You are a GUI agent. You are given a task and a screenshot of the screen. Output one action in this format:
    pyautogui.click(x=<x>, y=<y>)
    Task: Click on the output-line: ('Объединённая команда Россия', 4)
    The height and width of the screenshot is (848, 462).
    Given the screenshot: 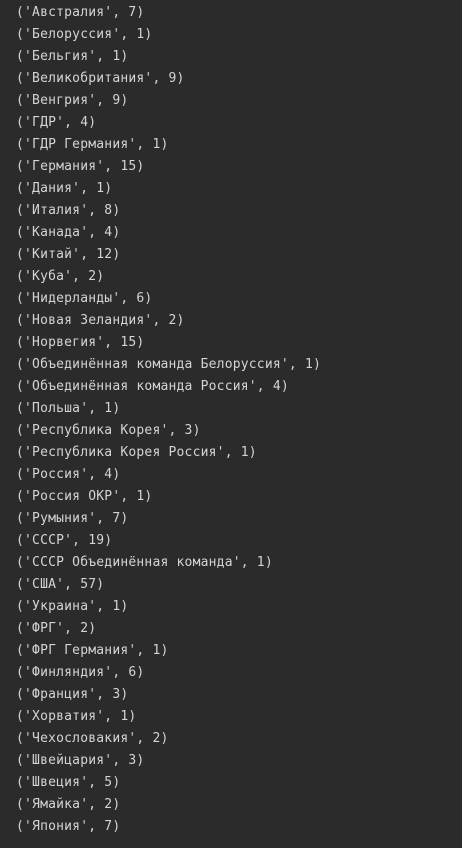 What is the action you would take?
    pyautogui.click(x=152, y=386)
    